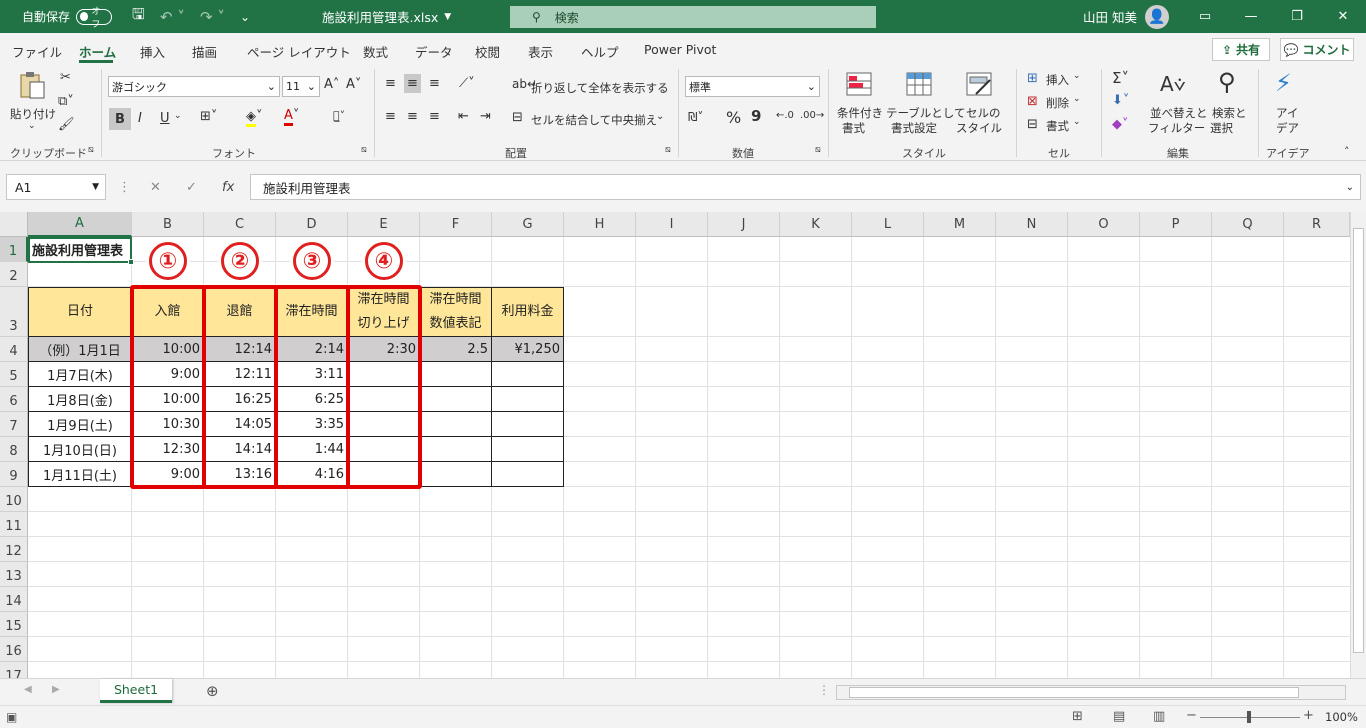 This screenshot has width=1366, height=728. I want to click on zoom-in-icon: +, so click(1308, 715).